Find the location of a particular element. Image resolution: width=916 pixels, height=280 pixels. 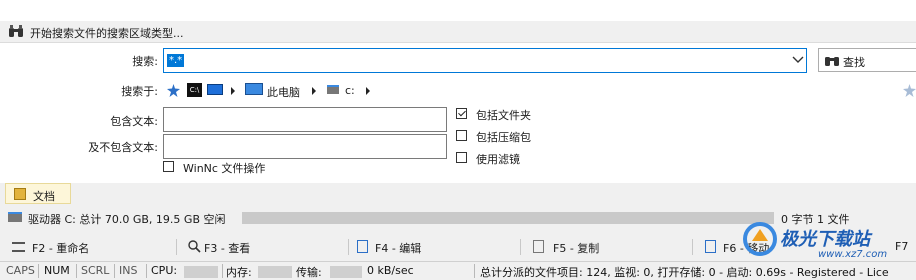

view-icon is located at coordinates (194, 246).